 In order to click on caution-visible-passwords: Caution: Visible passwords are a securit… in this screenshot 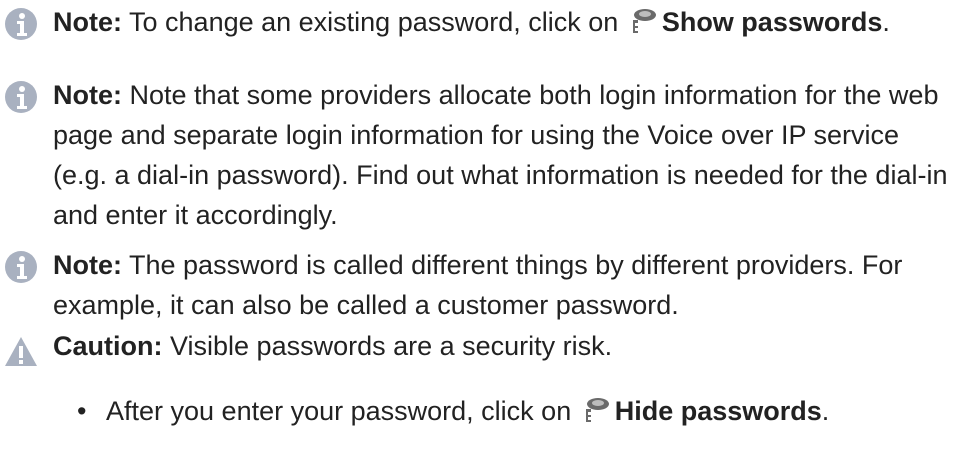, I will do `click(481, 346)`.